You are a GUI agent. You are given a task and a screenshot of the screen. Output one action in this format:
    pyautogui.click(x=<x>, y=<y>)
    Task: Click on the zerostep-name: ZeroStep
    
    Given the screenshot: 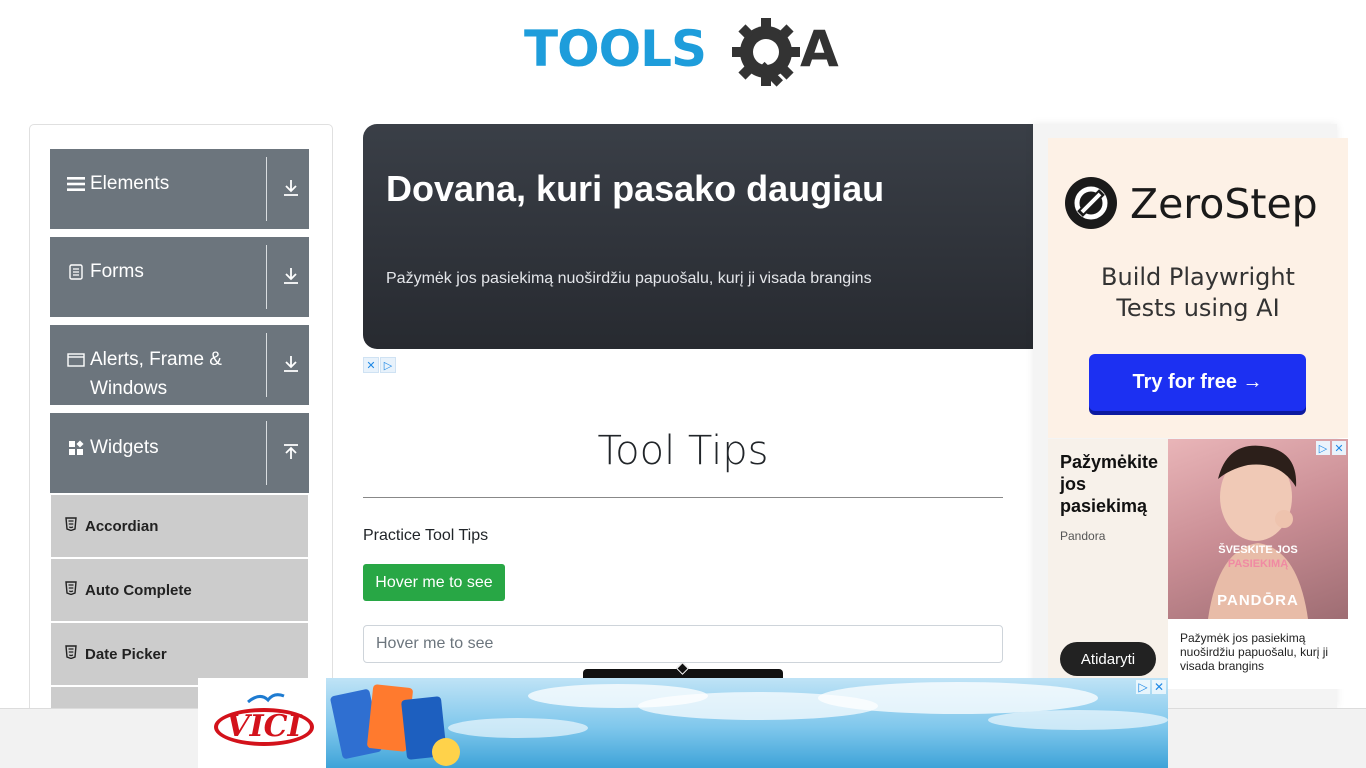 What is the action you would take?
    pyautogui.click(x=1224, y=204)
    